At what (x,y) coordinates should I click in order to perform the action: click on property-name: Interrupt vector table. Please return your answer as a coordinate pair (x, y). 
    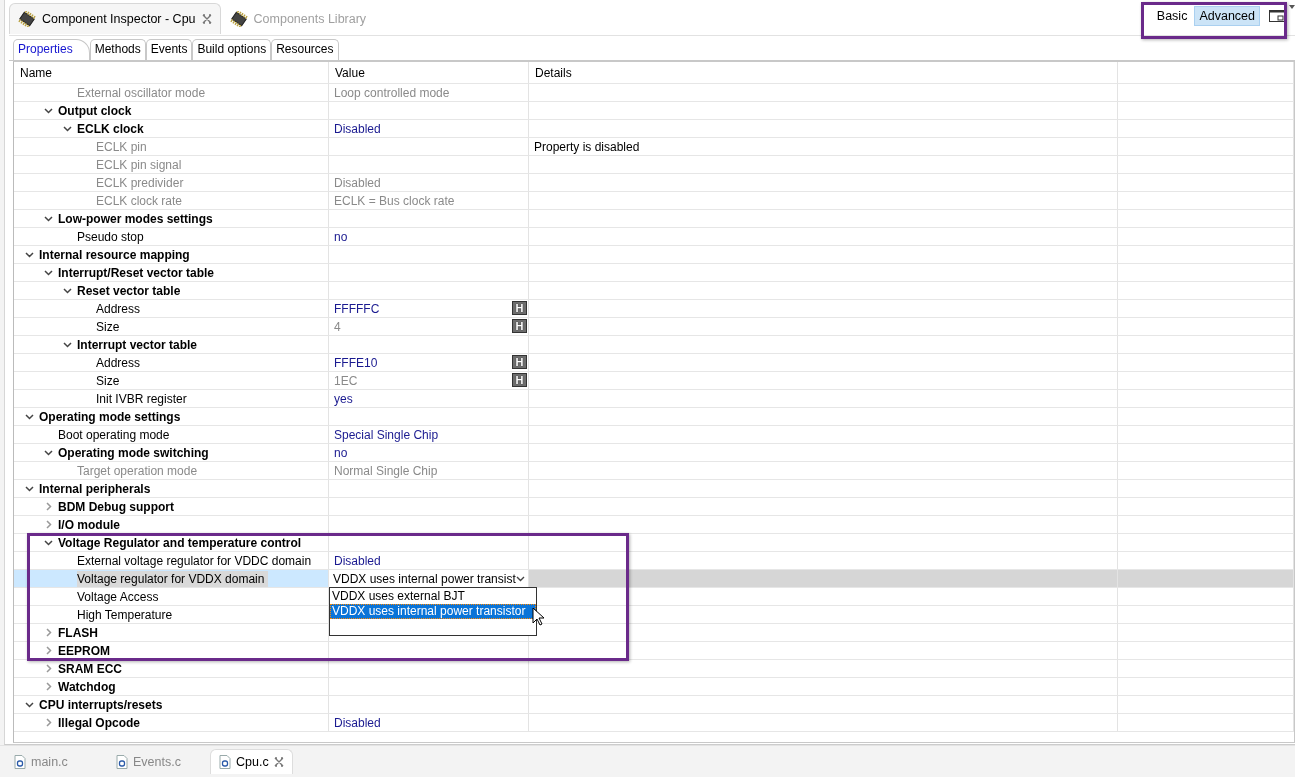
    Looking at the image, I should click on (137, 344).